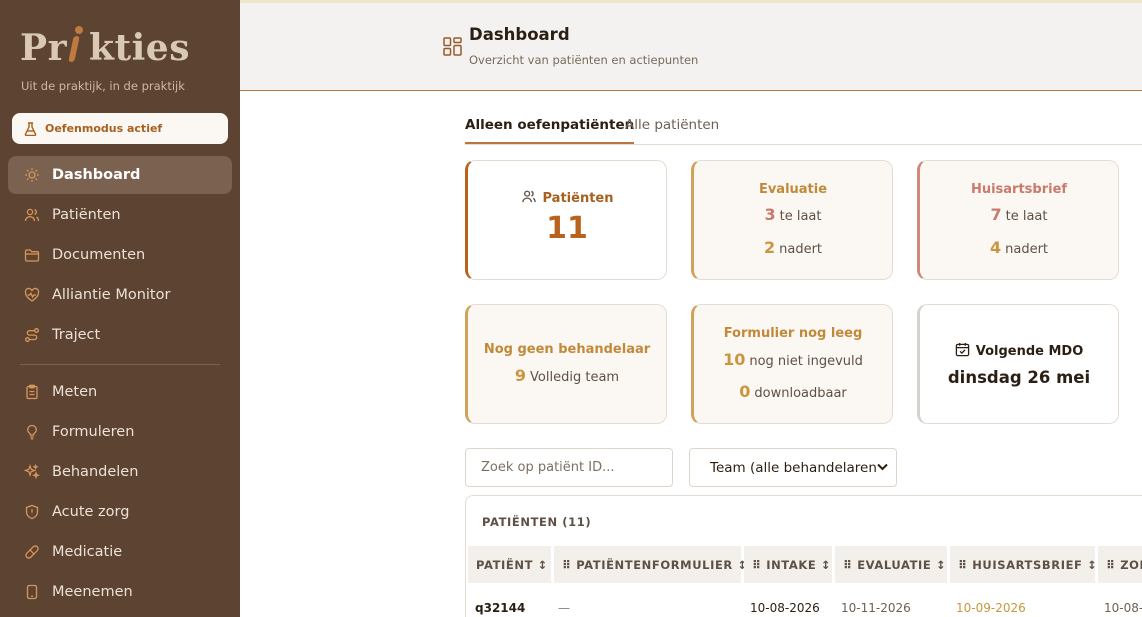  What do you see at coordinates (770, 214) in the screenshot?
I see `late-count: 3` at bounding box center [770, 214].